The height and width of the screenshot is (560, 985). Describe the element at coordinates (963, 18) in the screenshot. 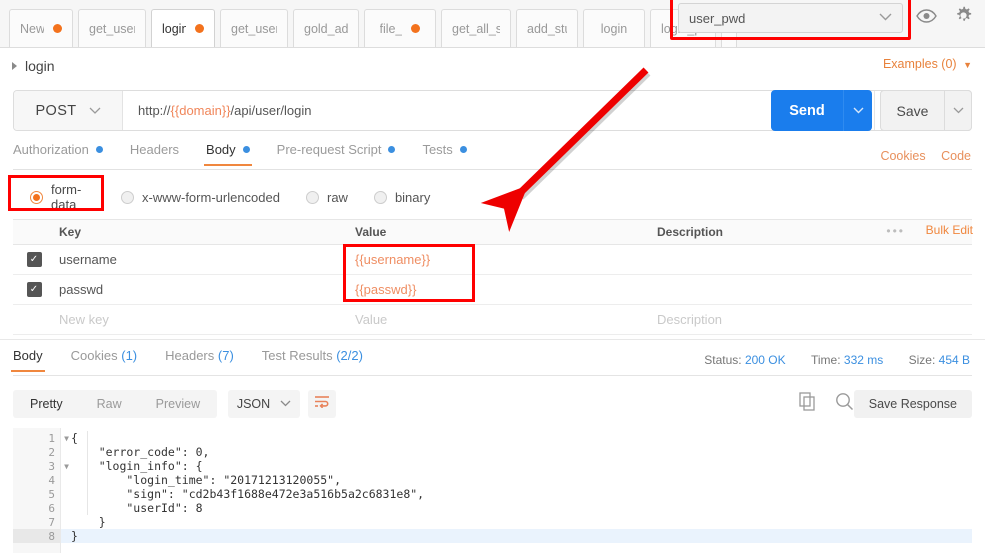

I see `settings-button` at that location.